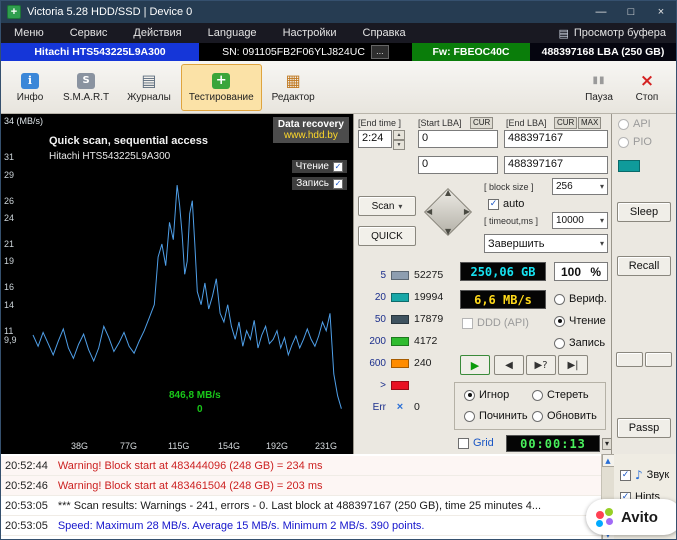  What do you see at coordinates (293, 87) in the screenshot?
I see `editor-button: ▦ Редактор` at bounding box center [293, 87].